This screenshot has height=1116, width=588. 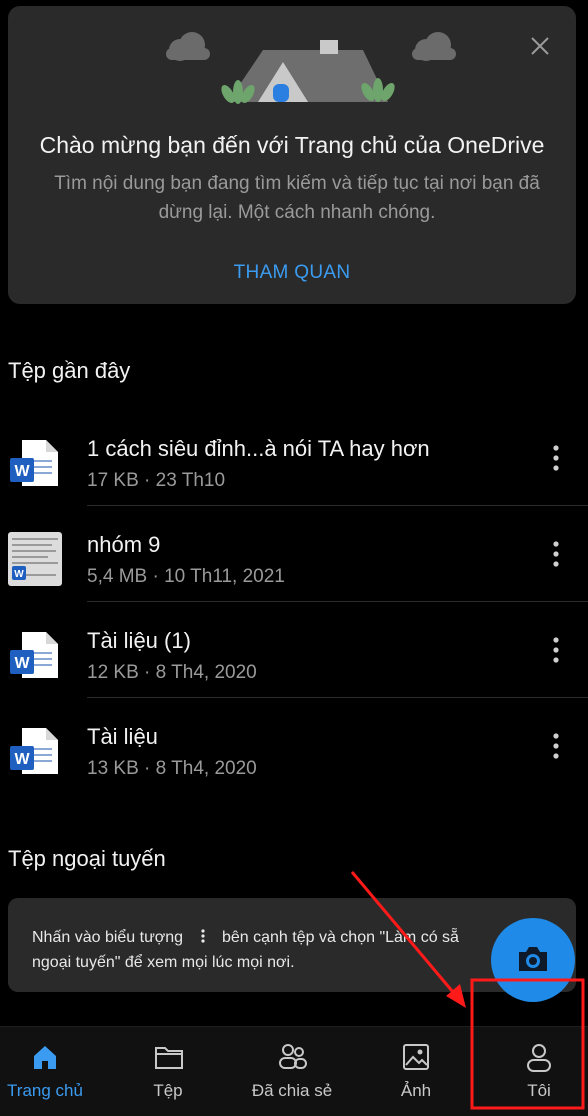 What do you see at coordinates (539, 1058) in the screenshot?
I see `person-icon` at bounding box center [539, 1058].